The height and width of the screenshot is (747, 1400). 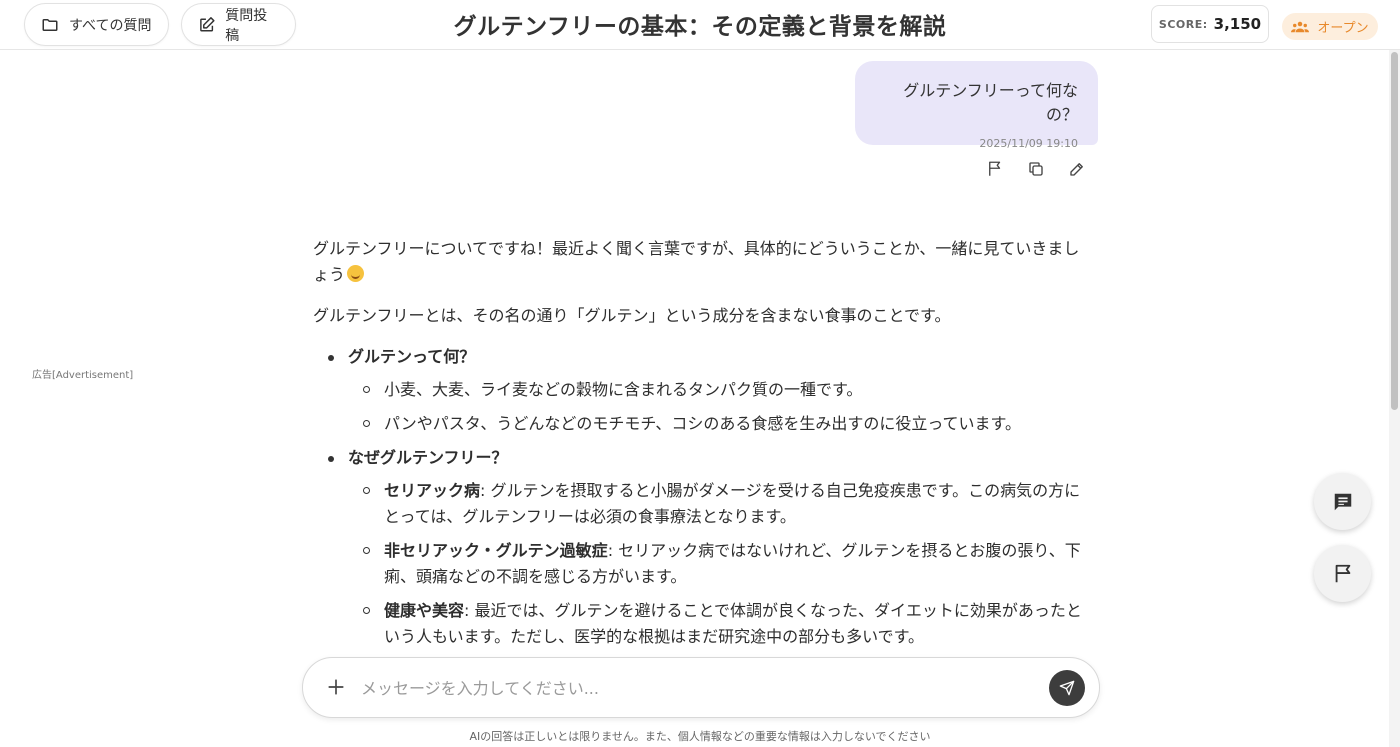 I want to click on score-label: SCORE:, so click(x=1183, y=24).